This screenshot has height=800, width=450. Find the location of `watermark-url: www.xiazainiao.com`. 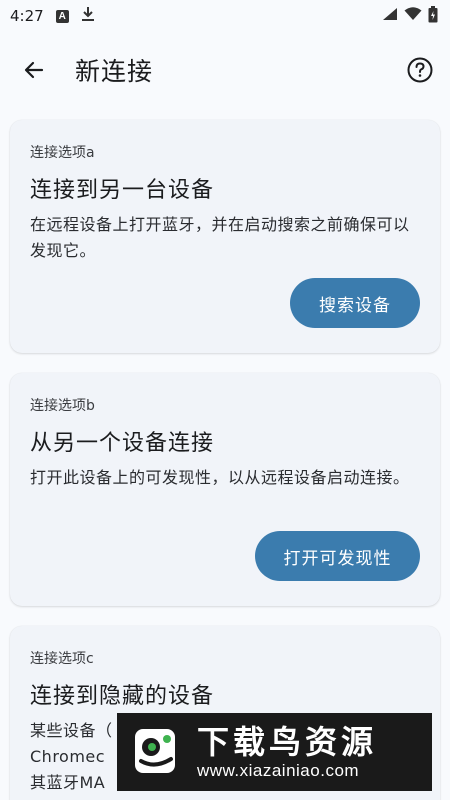

watermark-url: www.xiazainiao.com is located at coordinates (278, 770).